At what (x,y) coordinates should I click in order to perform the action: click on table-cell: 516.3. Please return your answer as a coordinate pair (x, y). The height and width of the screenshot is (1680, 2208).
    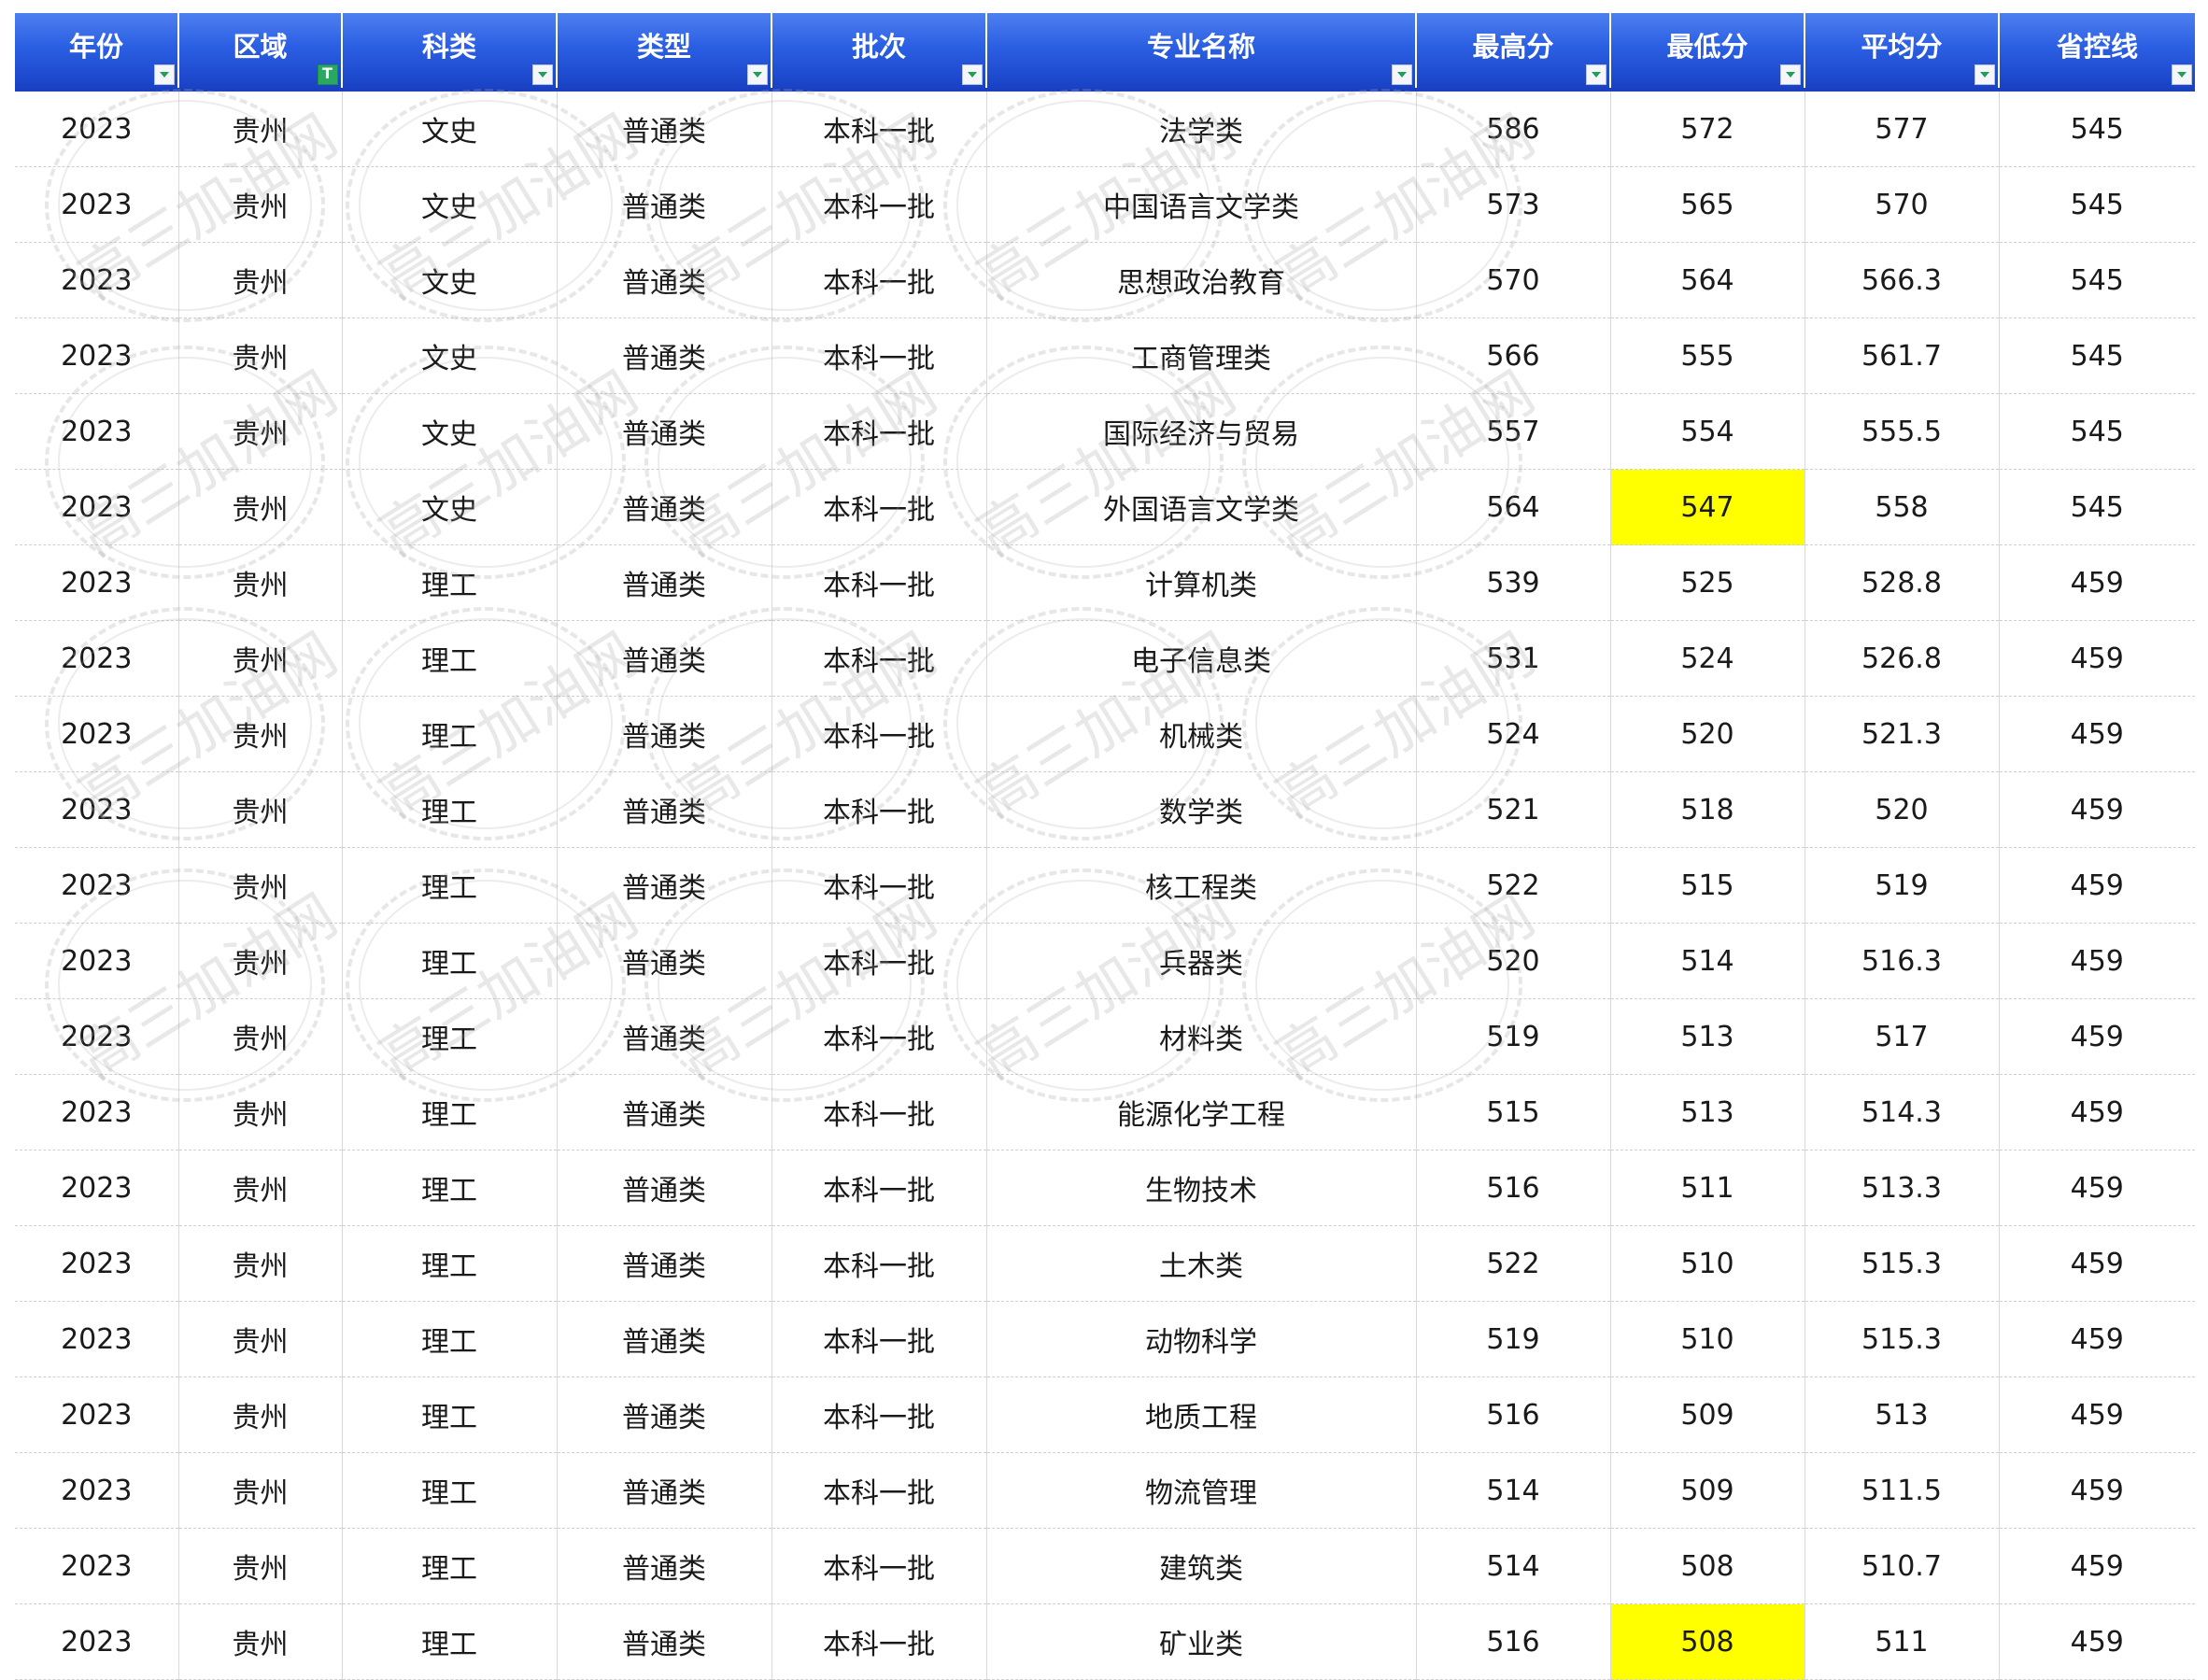
    Looking at the image, I should click on (1902, 961).